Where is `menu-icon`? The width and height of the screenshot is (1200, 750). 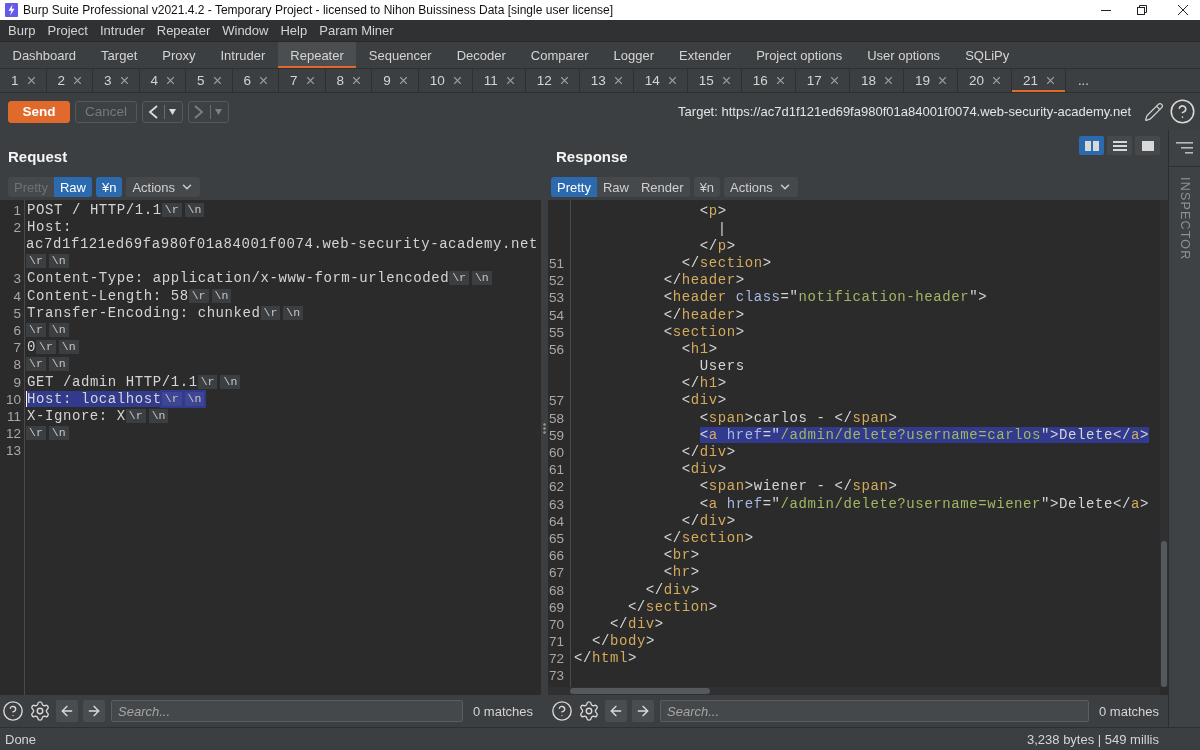
menu-icon is located at coordinates (1184, 148).